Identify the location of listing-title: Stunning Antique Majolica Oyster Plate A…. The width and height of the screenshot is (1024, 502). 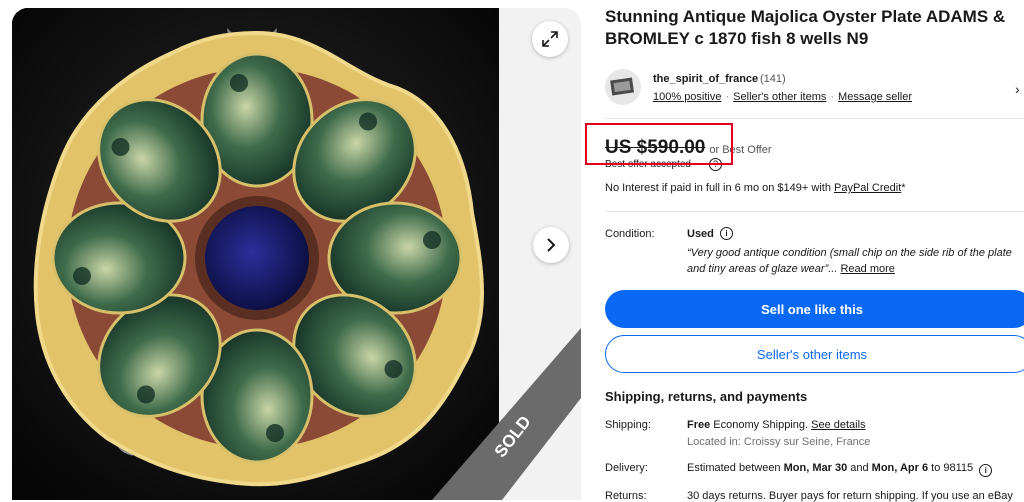
(805, 27).